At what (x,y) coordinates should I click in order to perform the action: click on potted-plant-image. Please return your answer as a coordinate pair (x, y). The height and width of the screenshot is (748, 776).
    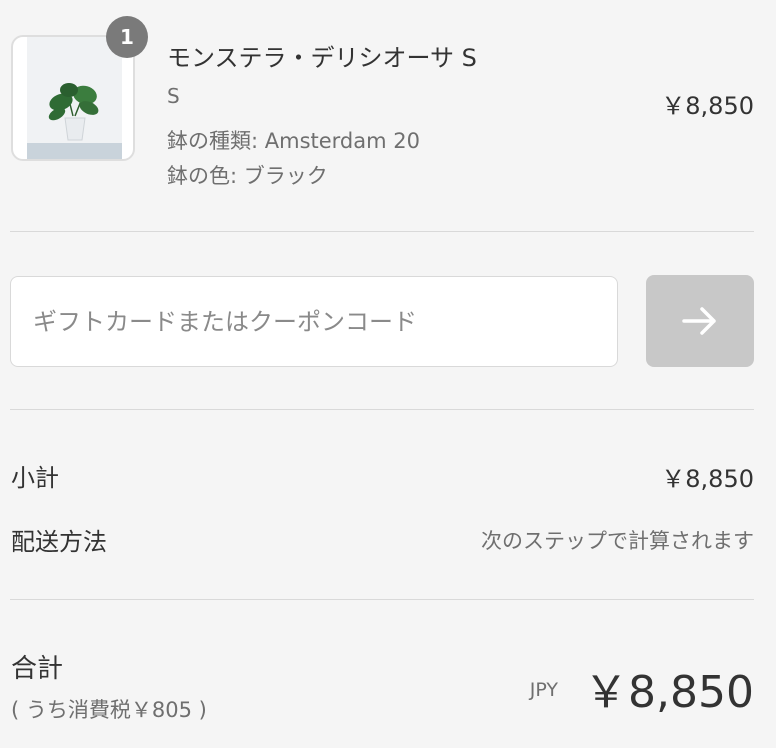
    Looking at the image, I should click on (73, 112).